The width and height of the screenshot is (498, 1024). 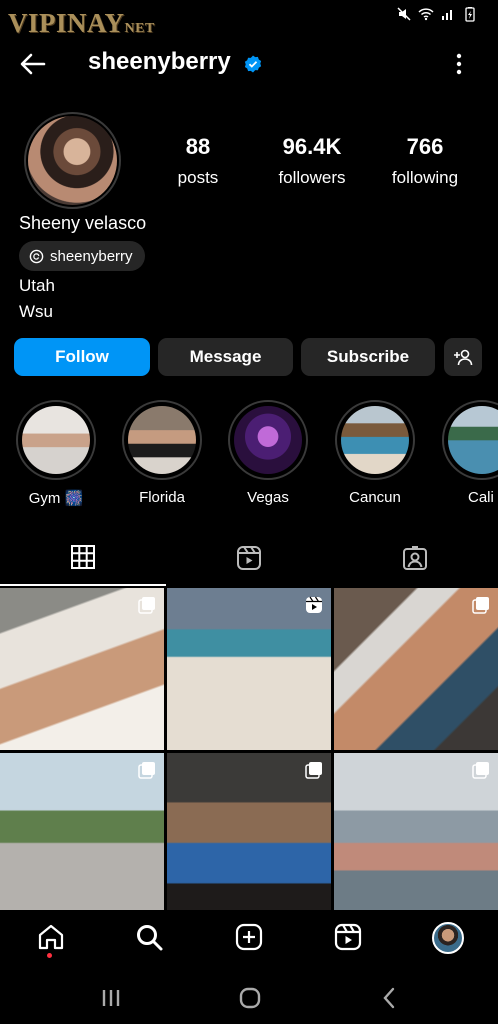 I want to click on suggested-users-button, so click(x=463, y=357).